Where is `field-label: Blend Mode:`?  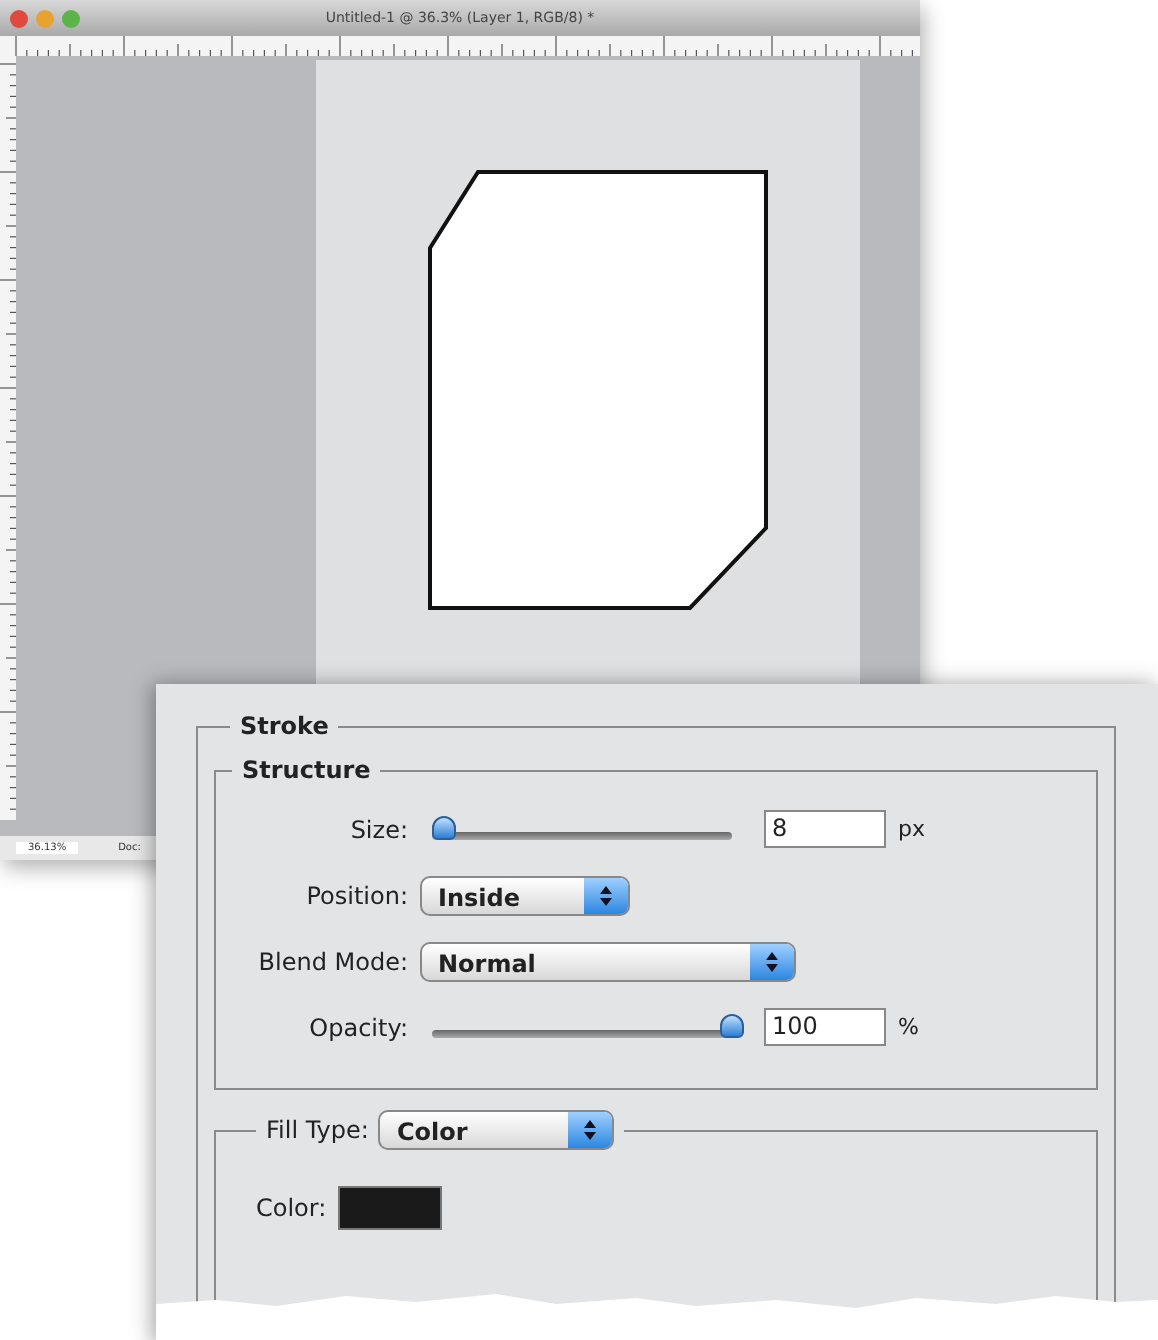
field-label: Blend Mode: is located at coordinates (333, 961).